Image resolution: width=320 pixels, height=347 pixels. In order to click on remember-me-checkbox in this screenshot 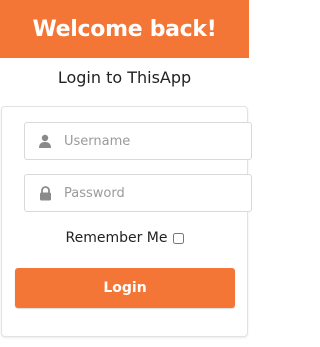, I will do `click(178, 238)`.